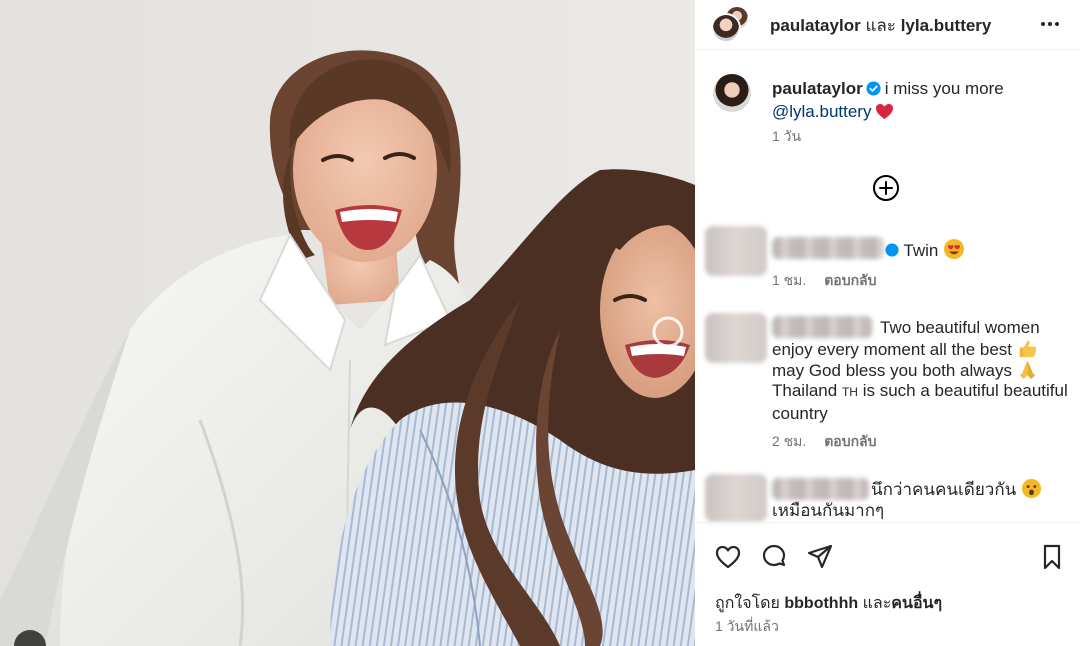 The width and height of the screenshot is (1080, 646). What do you see at coordinates (774, 557) in the screenshot?
I see `comment-icon` at bounding box center [774, 557].